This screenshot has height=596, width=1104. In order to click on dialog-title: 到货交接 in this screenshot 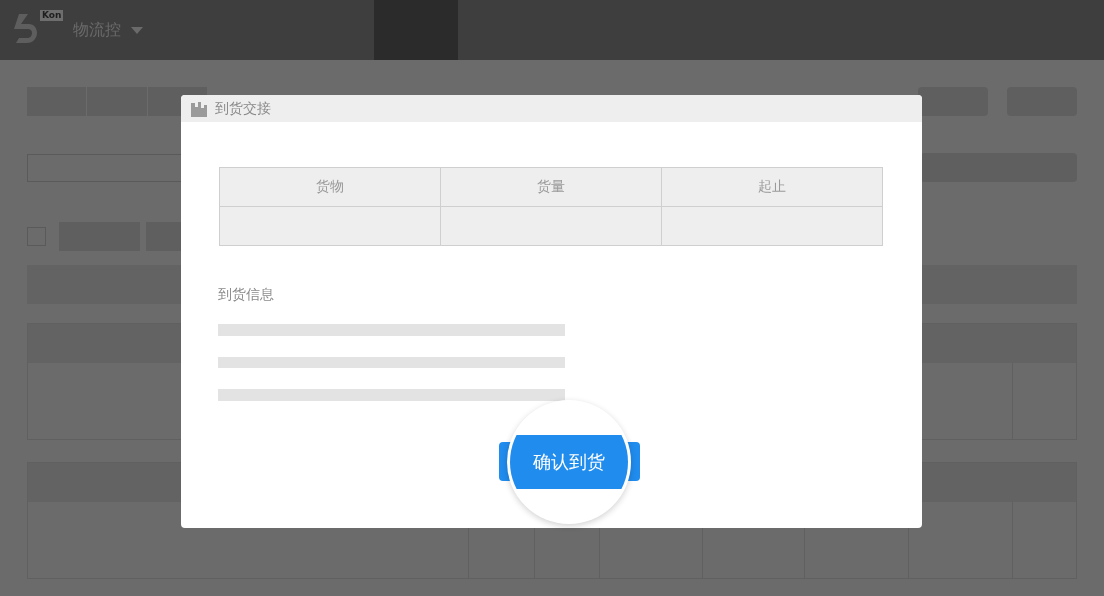, I will do `click(243, 108)`.